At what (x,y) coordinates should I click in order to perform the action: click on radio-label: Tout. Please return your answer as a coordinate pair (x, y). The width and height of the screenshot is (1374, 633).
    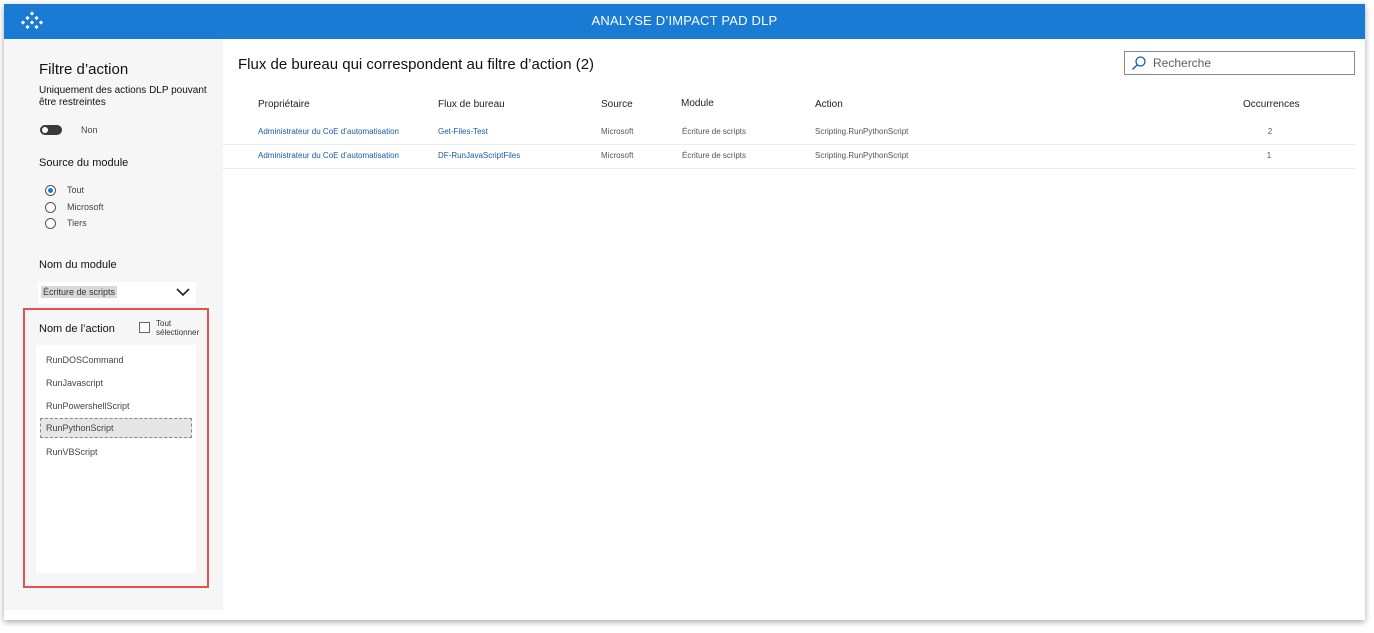
    Looking at the image, I should click on (76, 190).